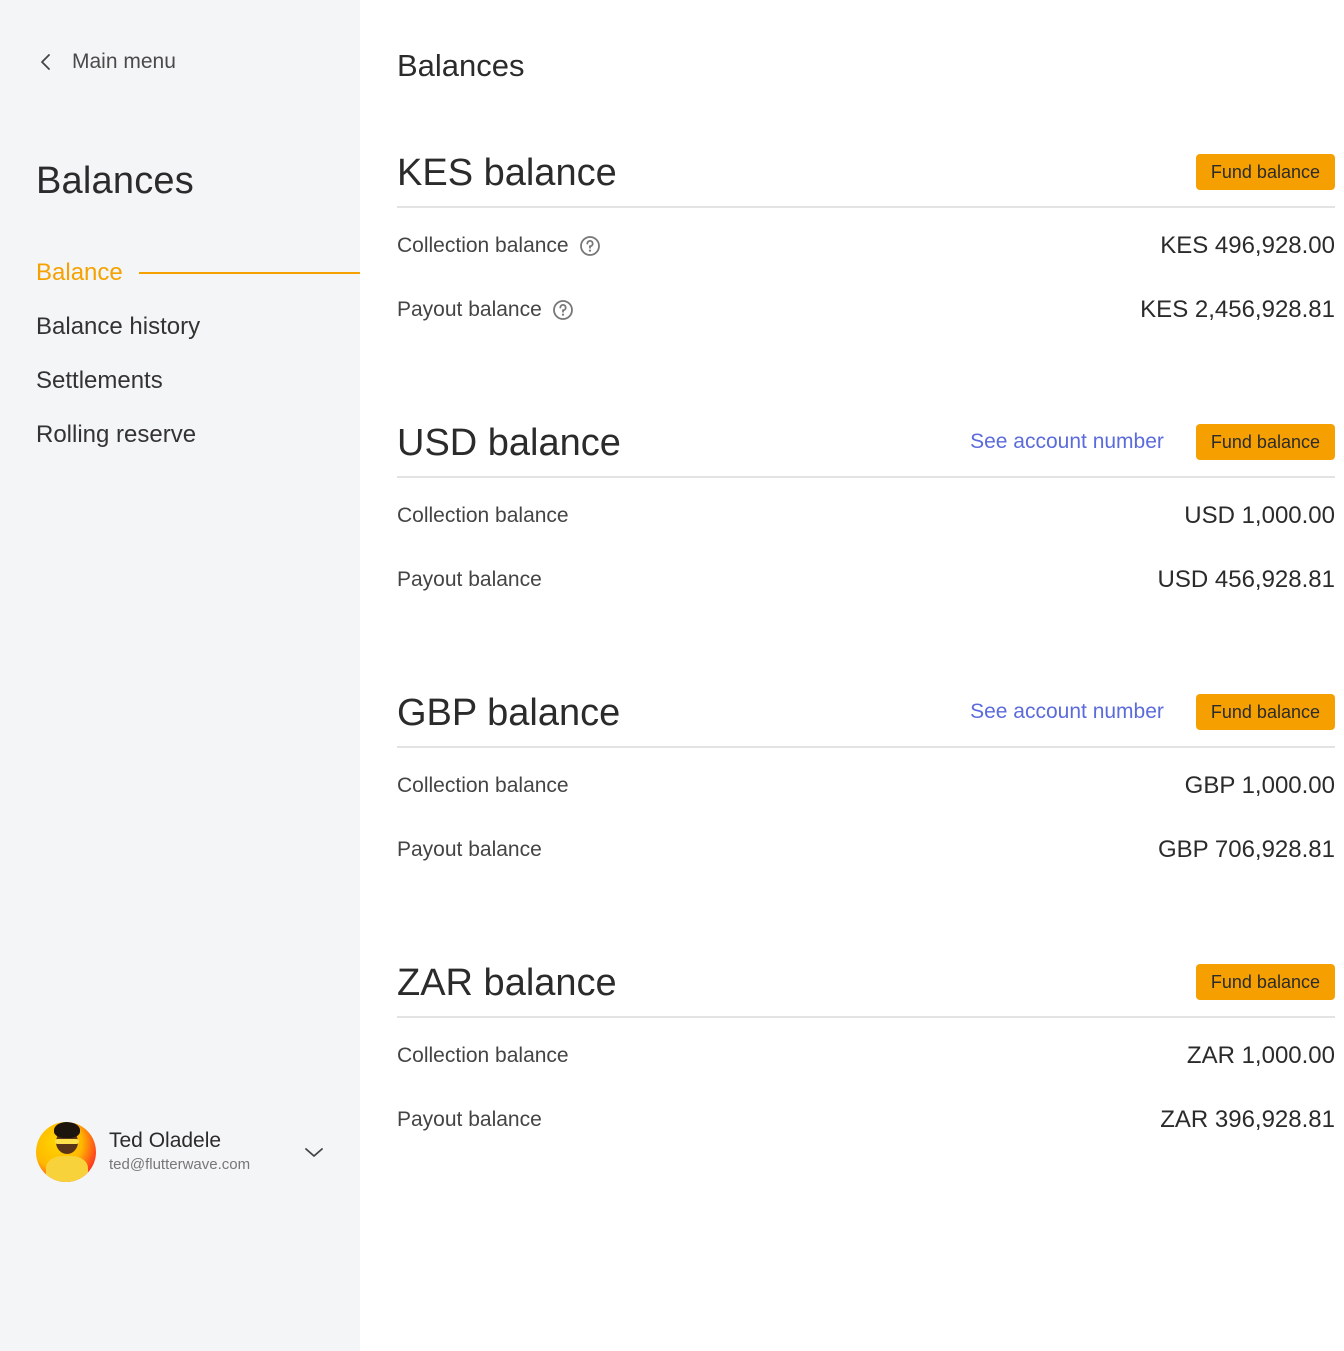  Describe the element at coordinates (1247, 1119) in the screenshot. I see `row-value: ZAR 396,928.81` at that location.